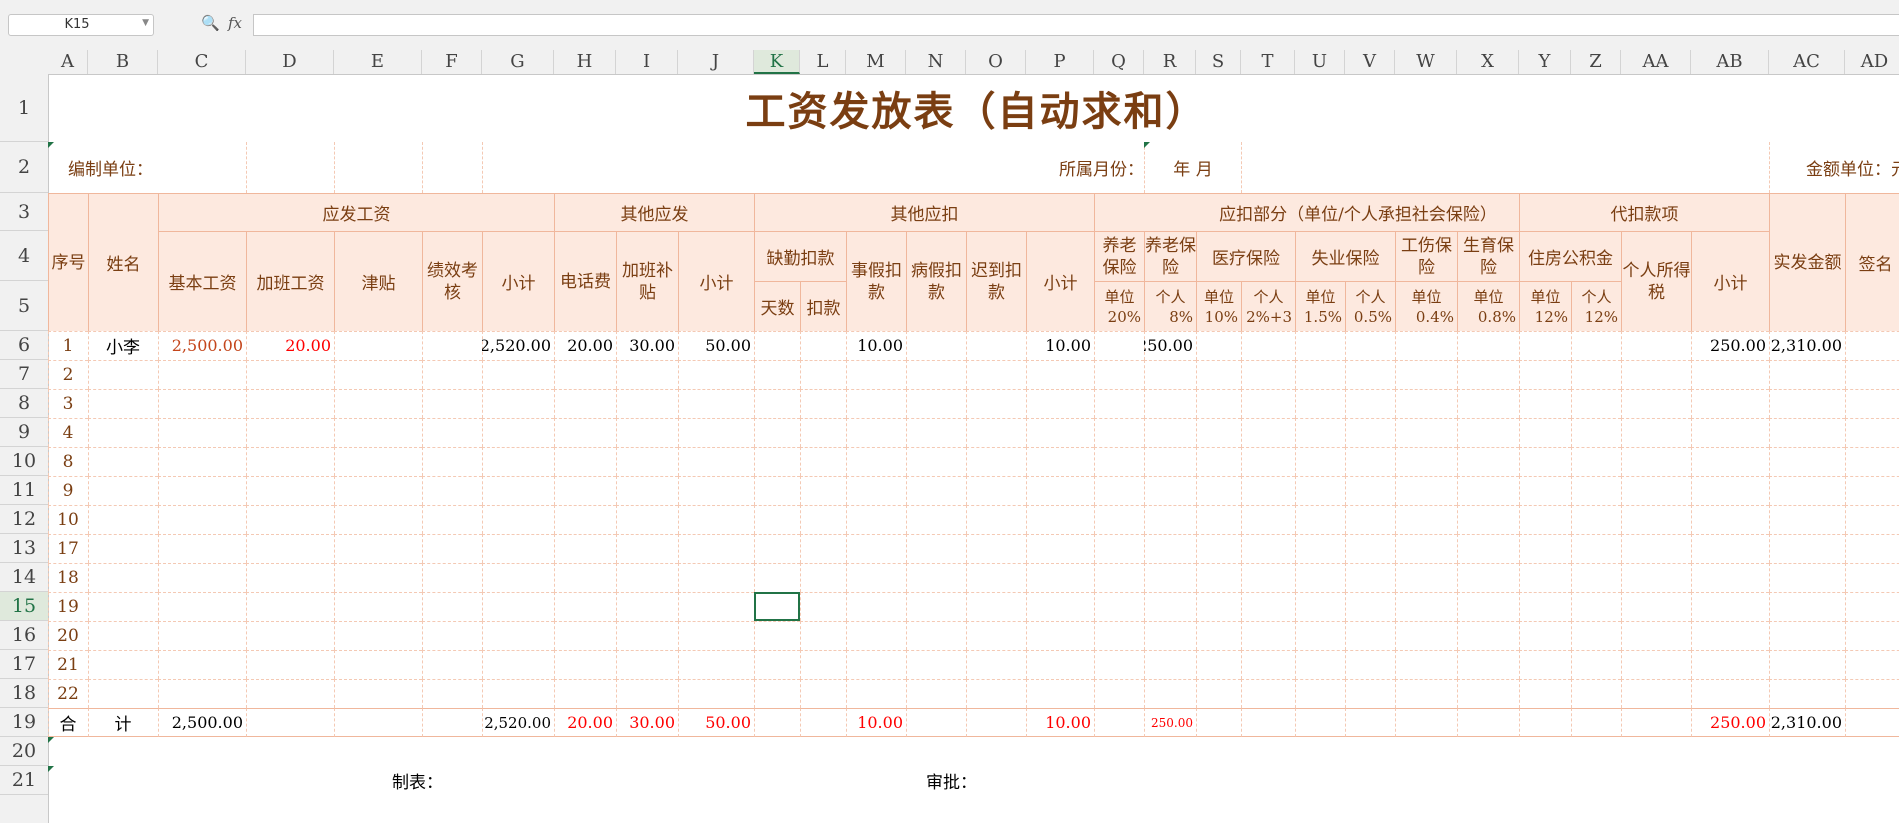 Image resolution: width=1899 pixels, height=823 pixels. What do you see at coordinates (210, 23) in the screenshot?
I see `zoom-icon: 🔍` at bounding box center [210, 23].